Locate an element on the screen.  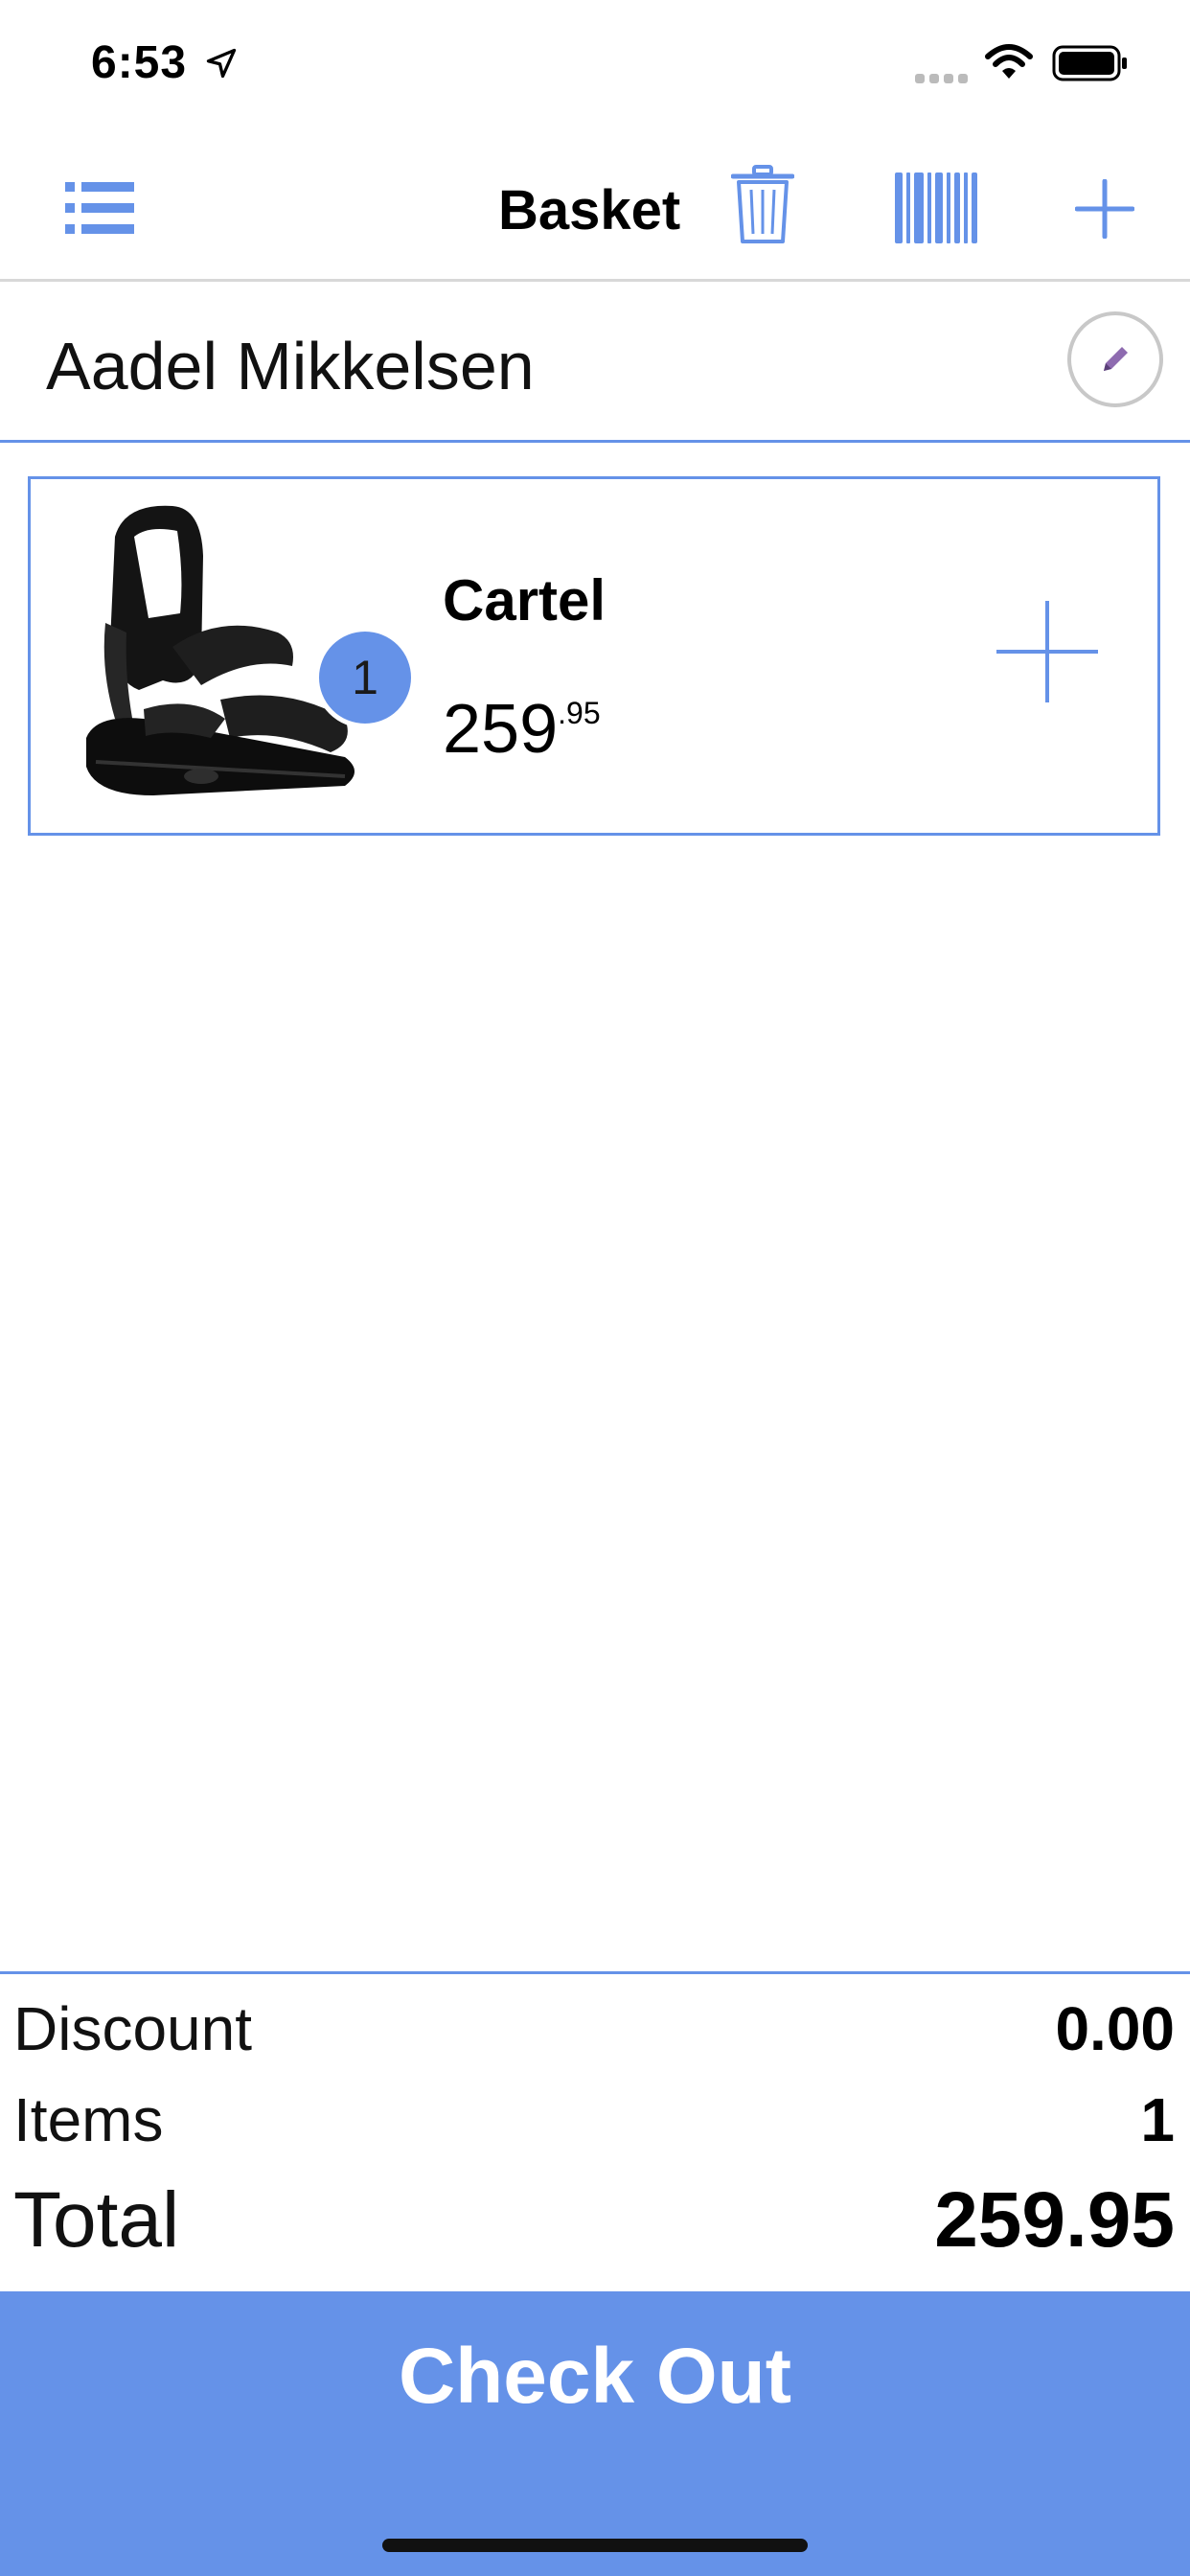
edit-customer-button is located at coordinates (1115, 359).